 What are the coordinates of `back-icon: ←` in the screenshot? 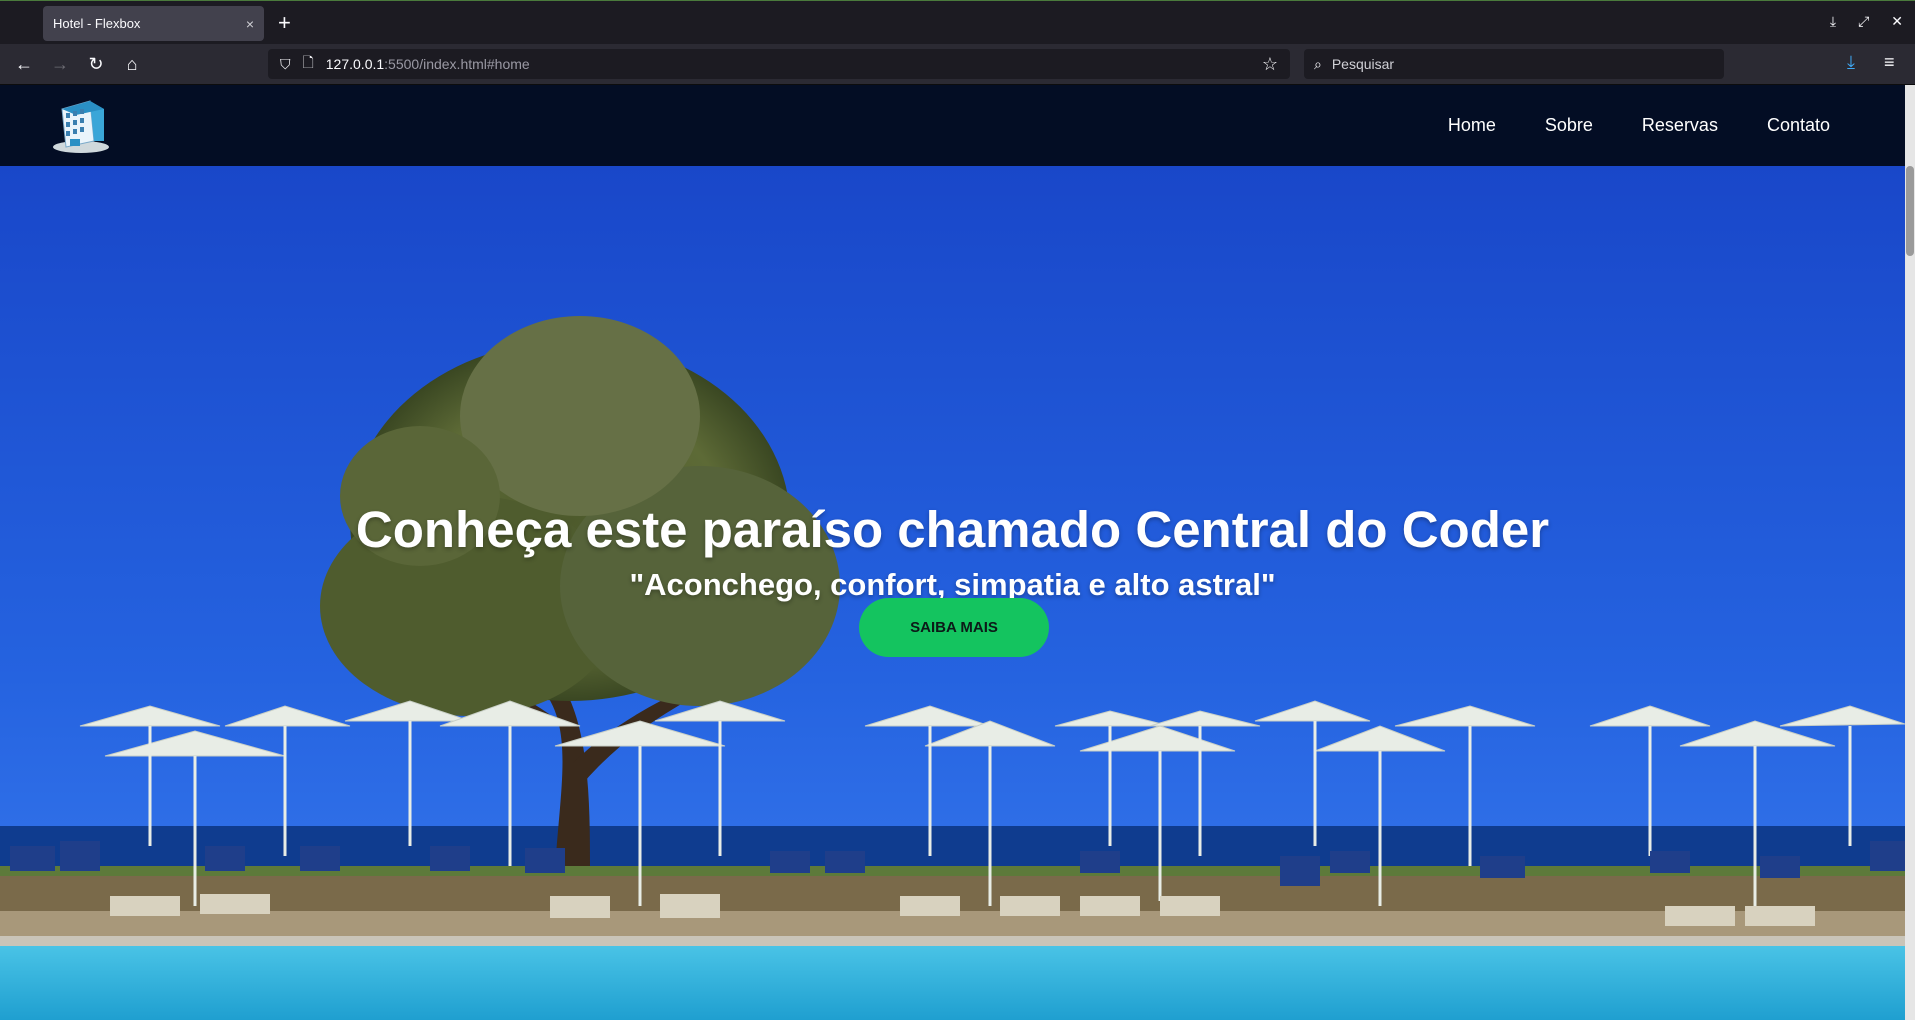 It's located at (24, 64).